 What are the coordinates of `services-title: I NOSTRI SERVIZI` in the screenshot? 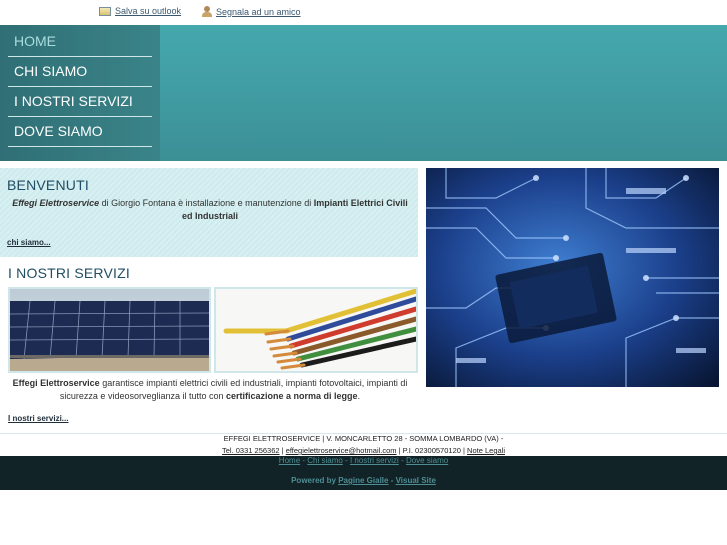 It's located at (69, 273).